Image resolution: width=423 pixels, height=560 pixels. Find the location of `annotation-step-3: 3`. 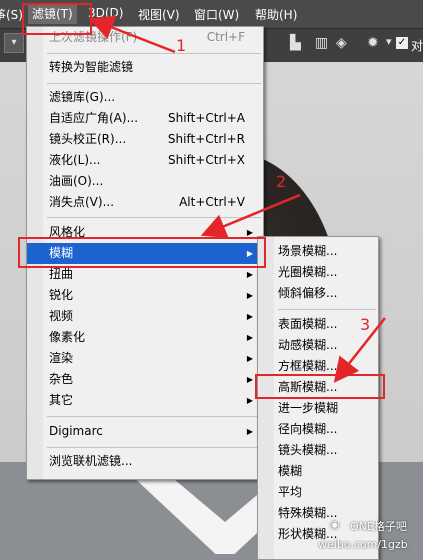

annotation-step-3: 3 is located at coordinates (365, 324).